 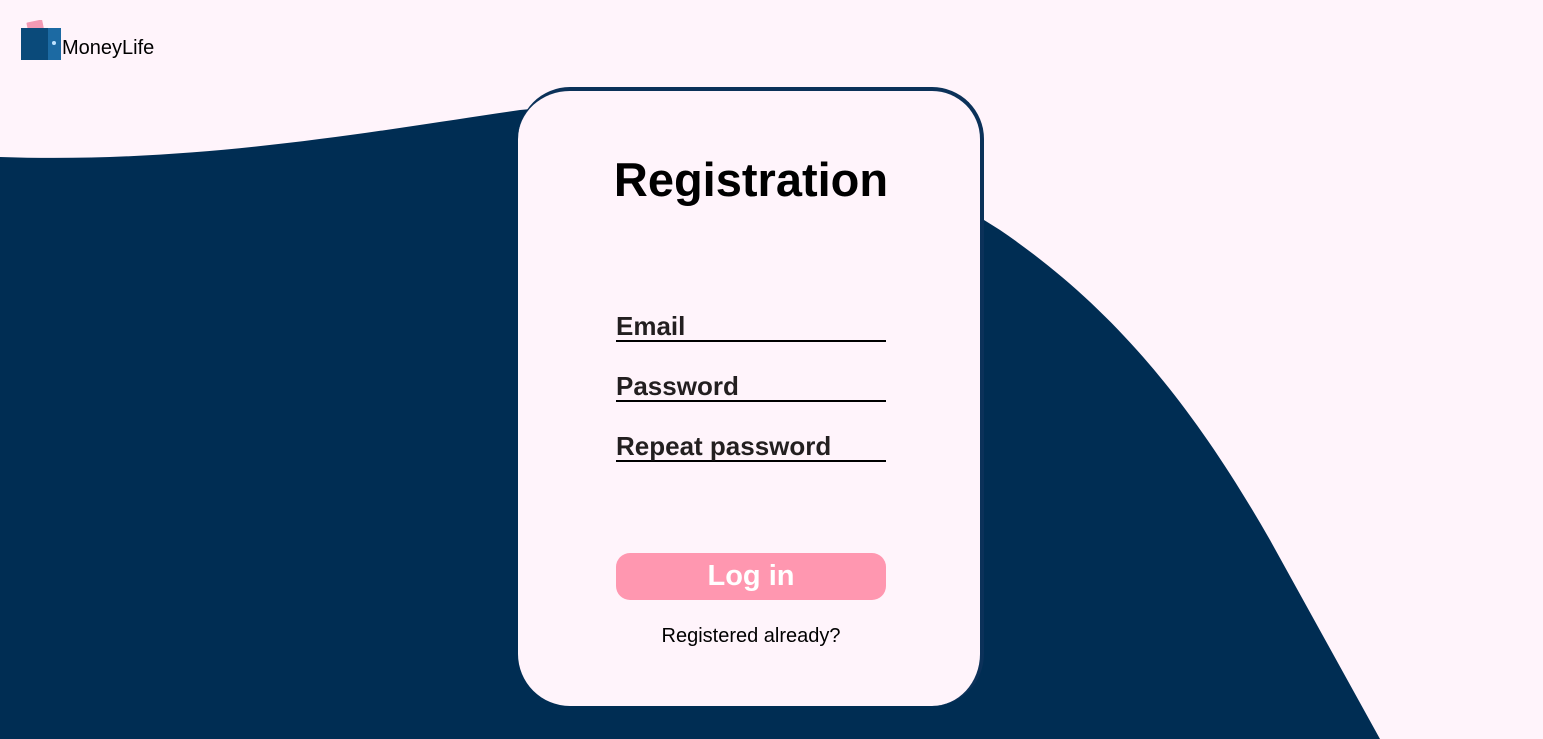 What do you see at coordinates (677, 386) in the screenshot?
I see `password-label: Password` at bounding box center [677, 386].